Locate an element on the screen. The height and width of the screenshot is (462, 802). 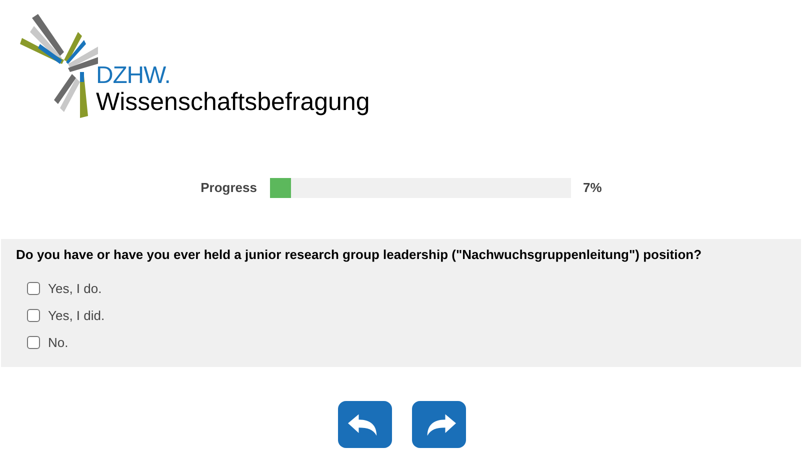
back-button is located at coordinates (365, 424).